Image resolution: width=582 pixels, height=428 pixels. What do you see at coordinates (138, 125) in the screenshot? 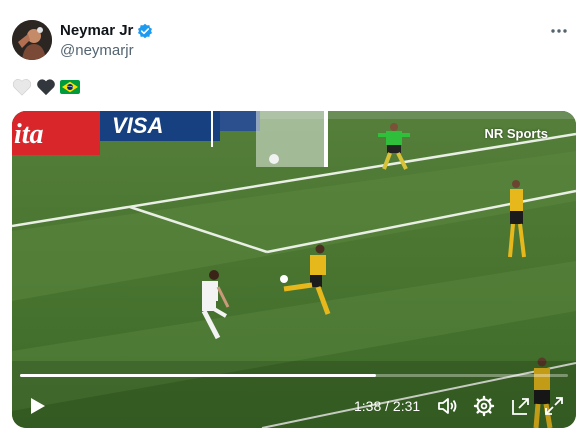
I see `ad-text-visa: VISA` at bounding box center [138, 125].